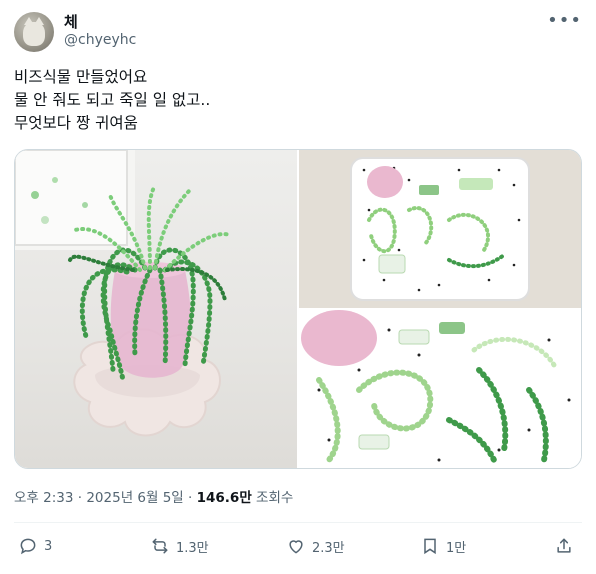 Image resolution: width=596 pixels, height=574 pixels. I want to click on reply-count: 3, so click(48, 546).